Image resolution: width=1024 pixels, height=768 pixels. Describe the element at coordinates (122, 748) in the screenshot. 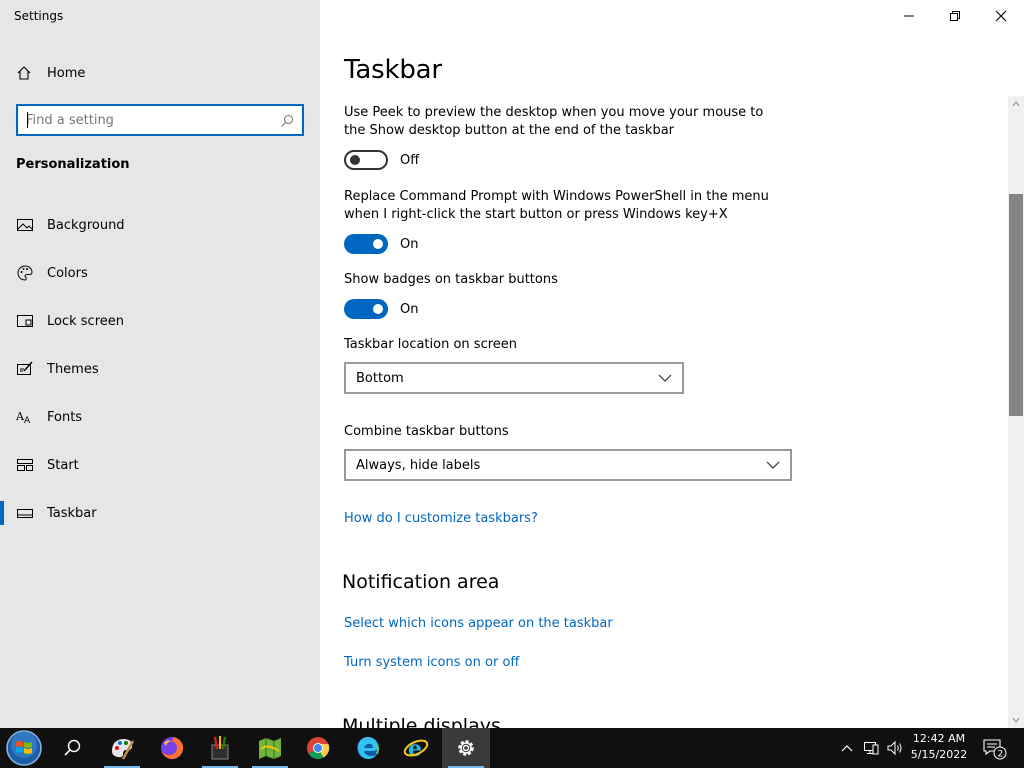

I see `paint-icon` at that location.